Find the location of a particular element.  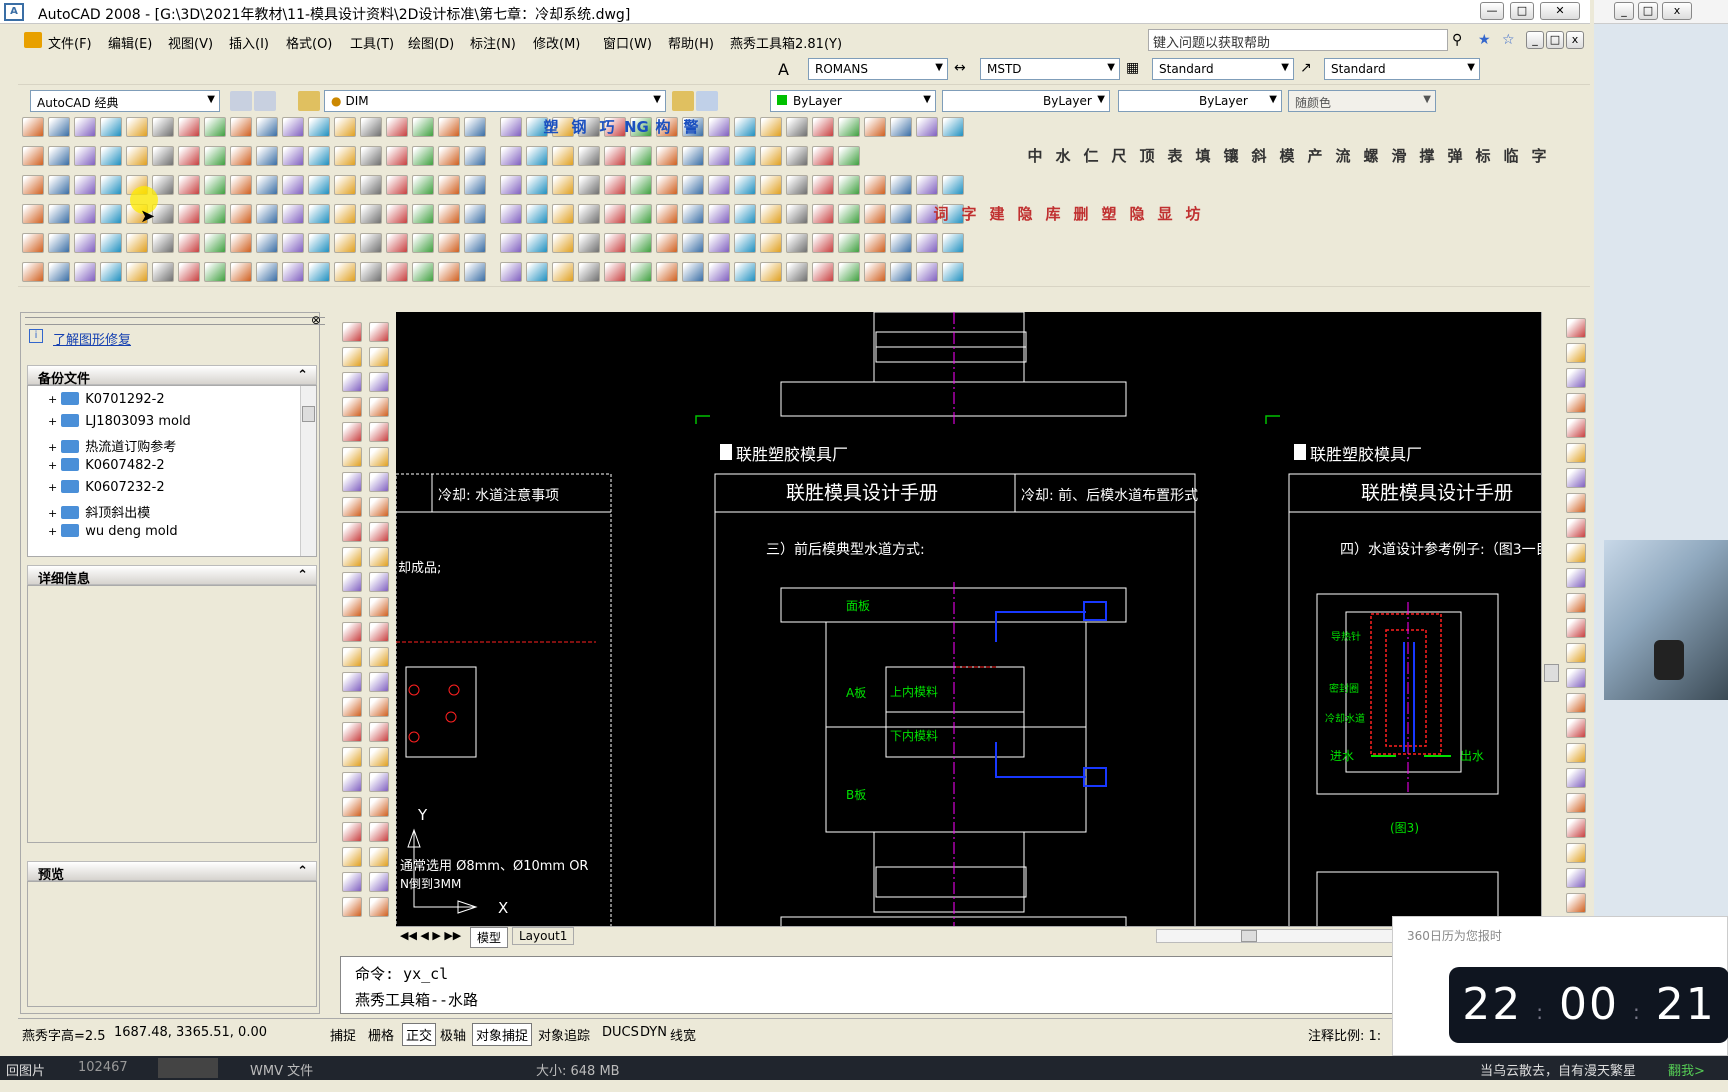

toolbar-text-button: 词 is located at coordinates (941, 214).